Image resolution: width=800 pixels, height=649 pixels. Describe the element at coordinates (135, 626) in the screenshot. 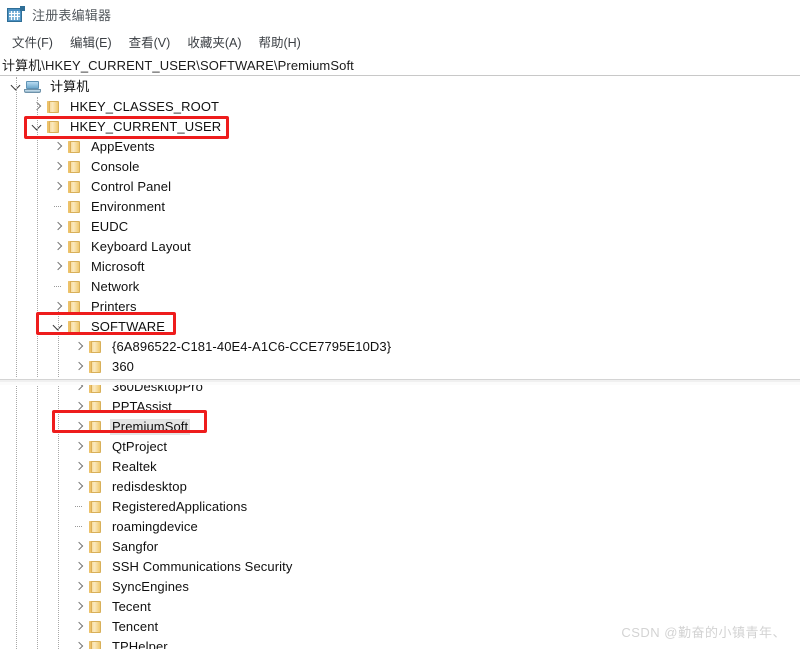

I see `tree-label: Tencent` at that location.